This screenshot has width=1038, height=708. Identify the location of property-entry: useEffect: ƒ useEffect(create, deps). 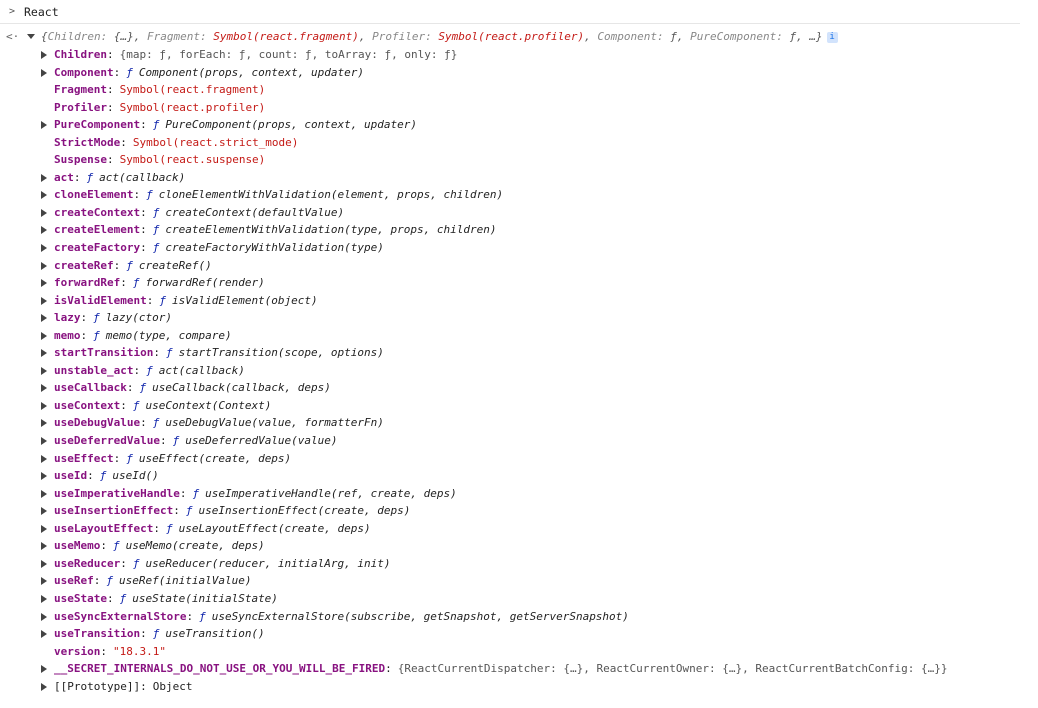
(173, 458).